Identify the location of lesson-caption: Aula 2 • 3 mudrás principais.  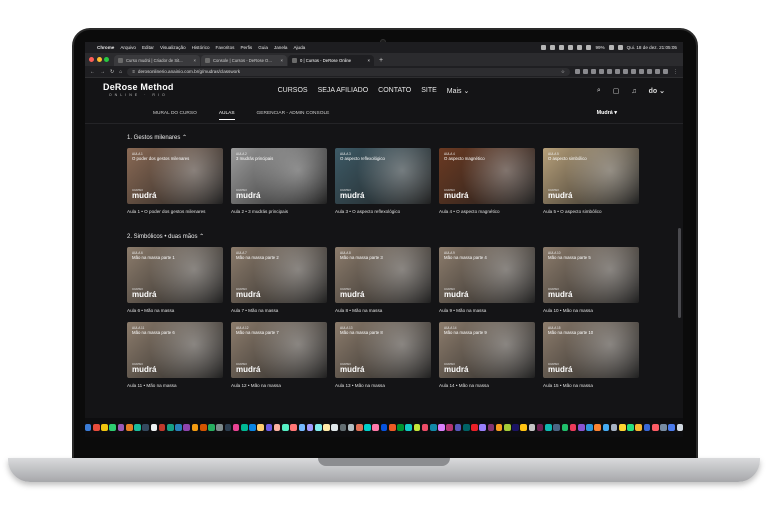
(279, 211).